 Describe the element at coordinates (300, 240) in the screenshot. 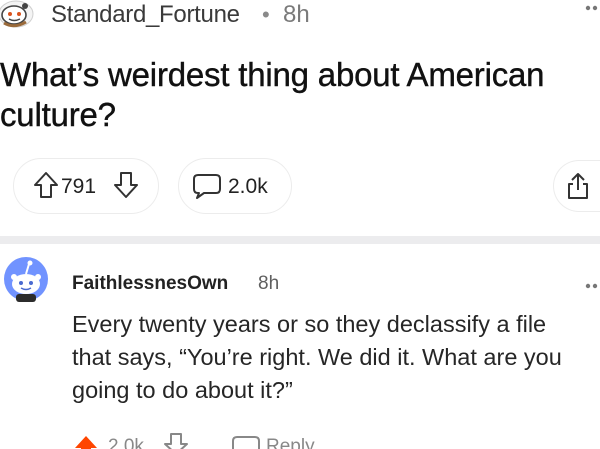

I see `section-divider` at that location.